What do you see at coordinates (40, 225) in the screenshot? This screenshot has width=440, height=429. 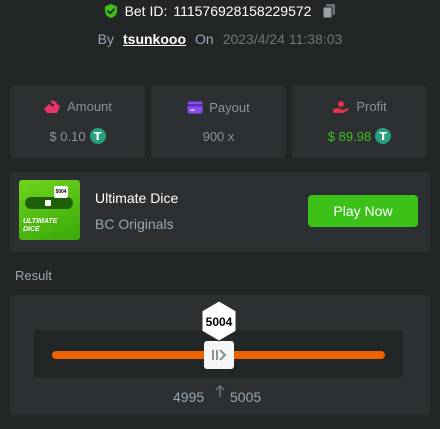 I see `thumbnail-title: ULTIMATE DICE` at bounding box center [40, 225].